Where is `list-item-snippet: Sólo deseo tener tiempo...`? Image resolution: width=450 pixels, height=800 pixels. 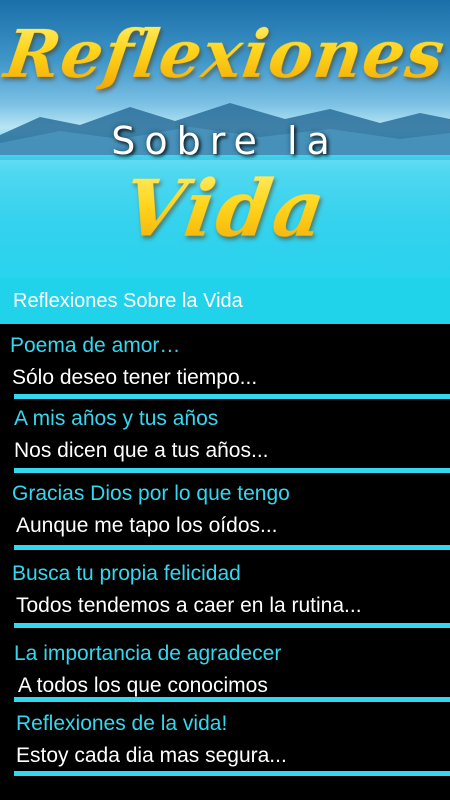 list-item-snippet: Sólo deseo tener tiempo... is located at coordinates (135, 377).